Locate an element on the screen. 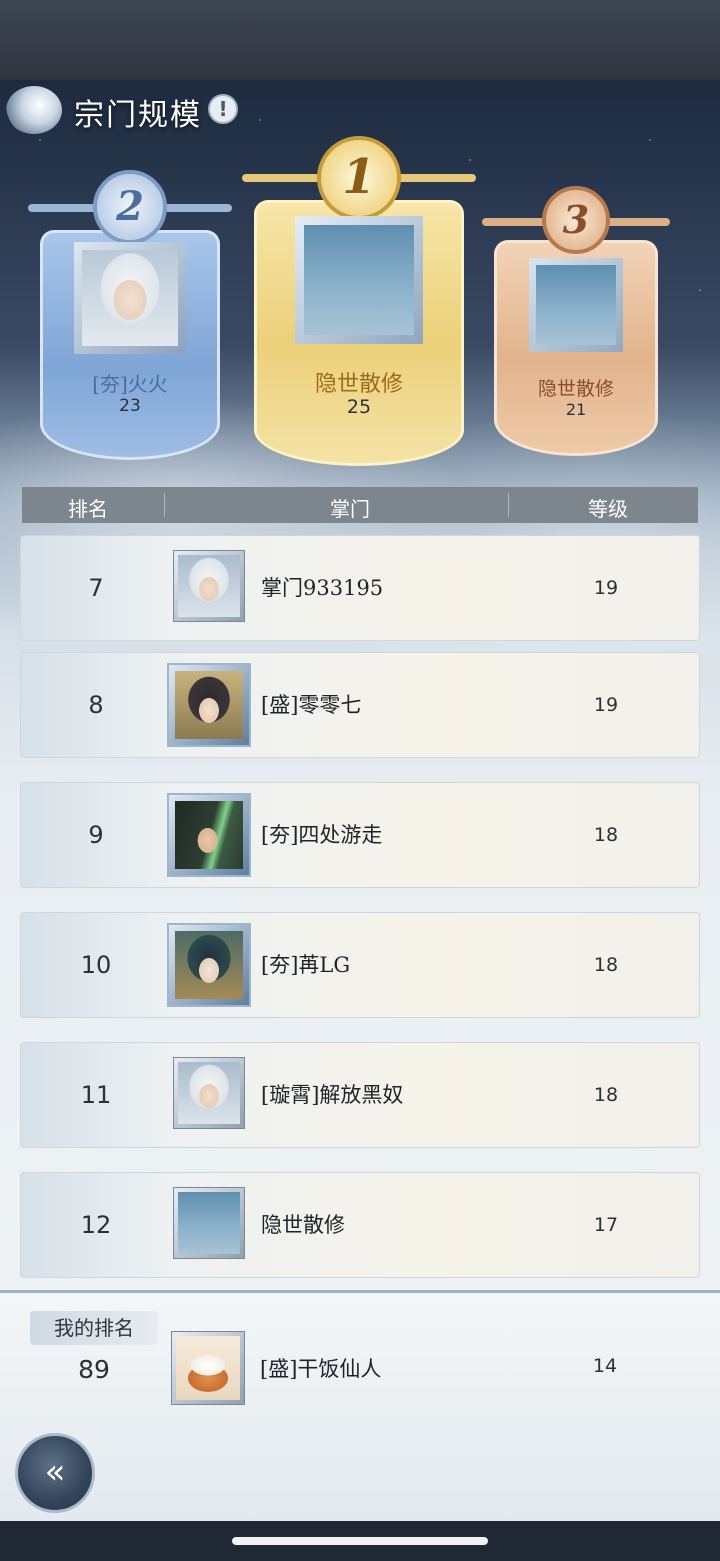 The width and height of the screenshot is (720, 1561). player-level: 17 is located at coordinates (606, 1225).